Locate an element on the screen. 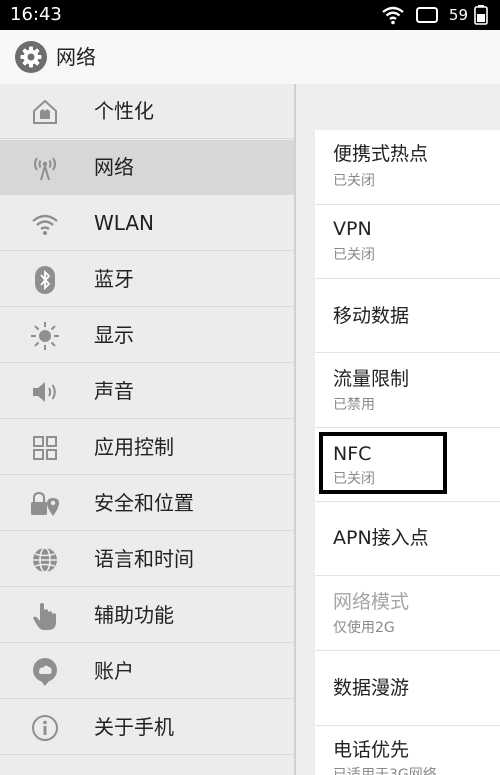 This screenshot has height=775, width=500. sidebar-item-app-control: 应用控制 is located at coordinates (147, 447).